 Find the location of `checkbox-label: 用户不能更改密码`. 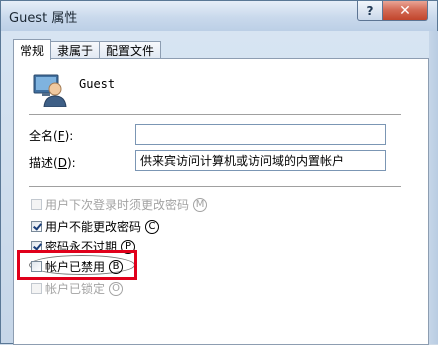

checkbox-label: 用户不能更改密码 is located at coordinates (93, 227).